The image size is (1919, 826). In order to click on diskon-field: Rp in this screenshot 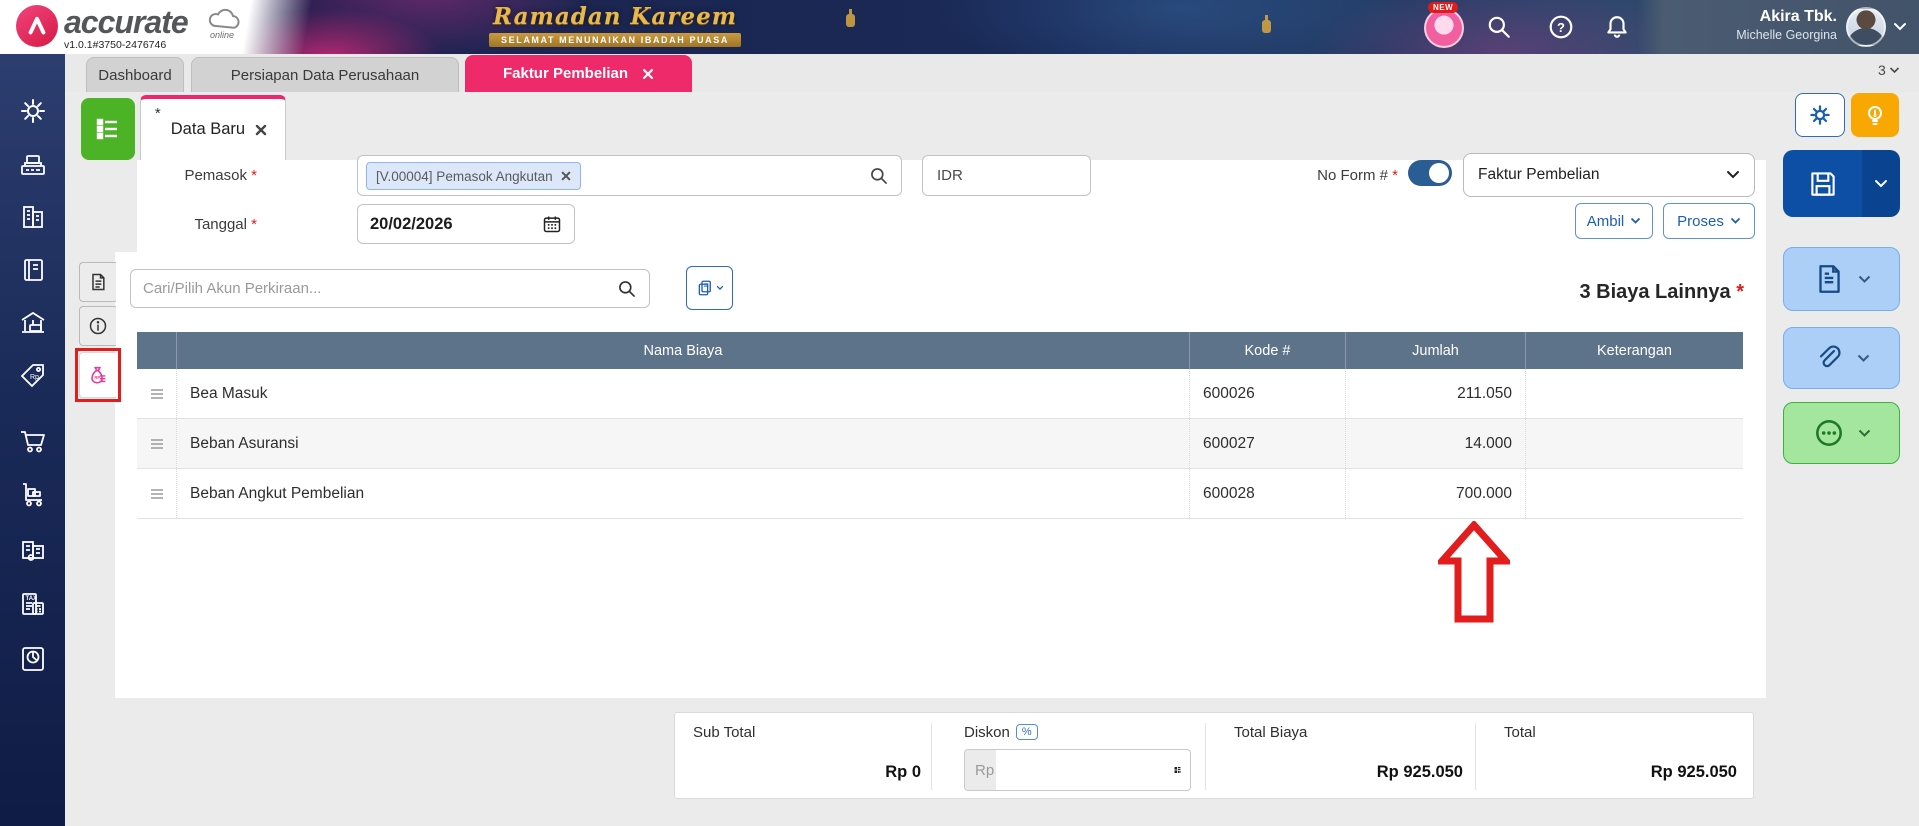, I will do `click(1077, 770)`.